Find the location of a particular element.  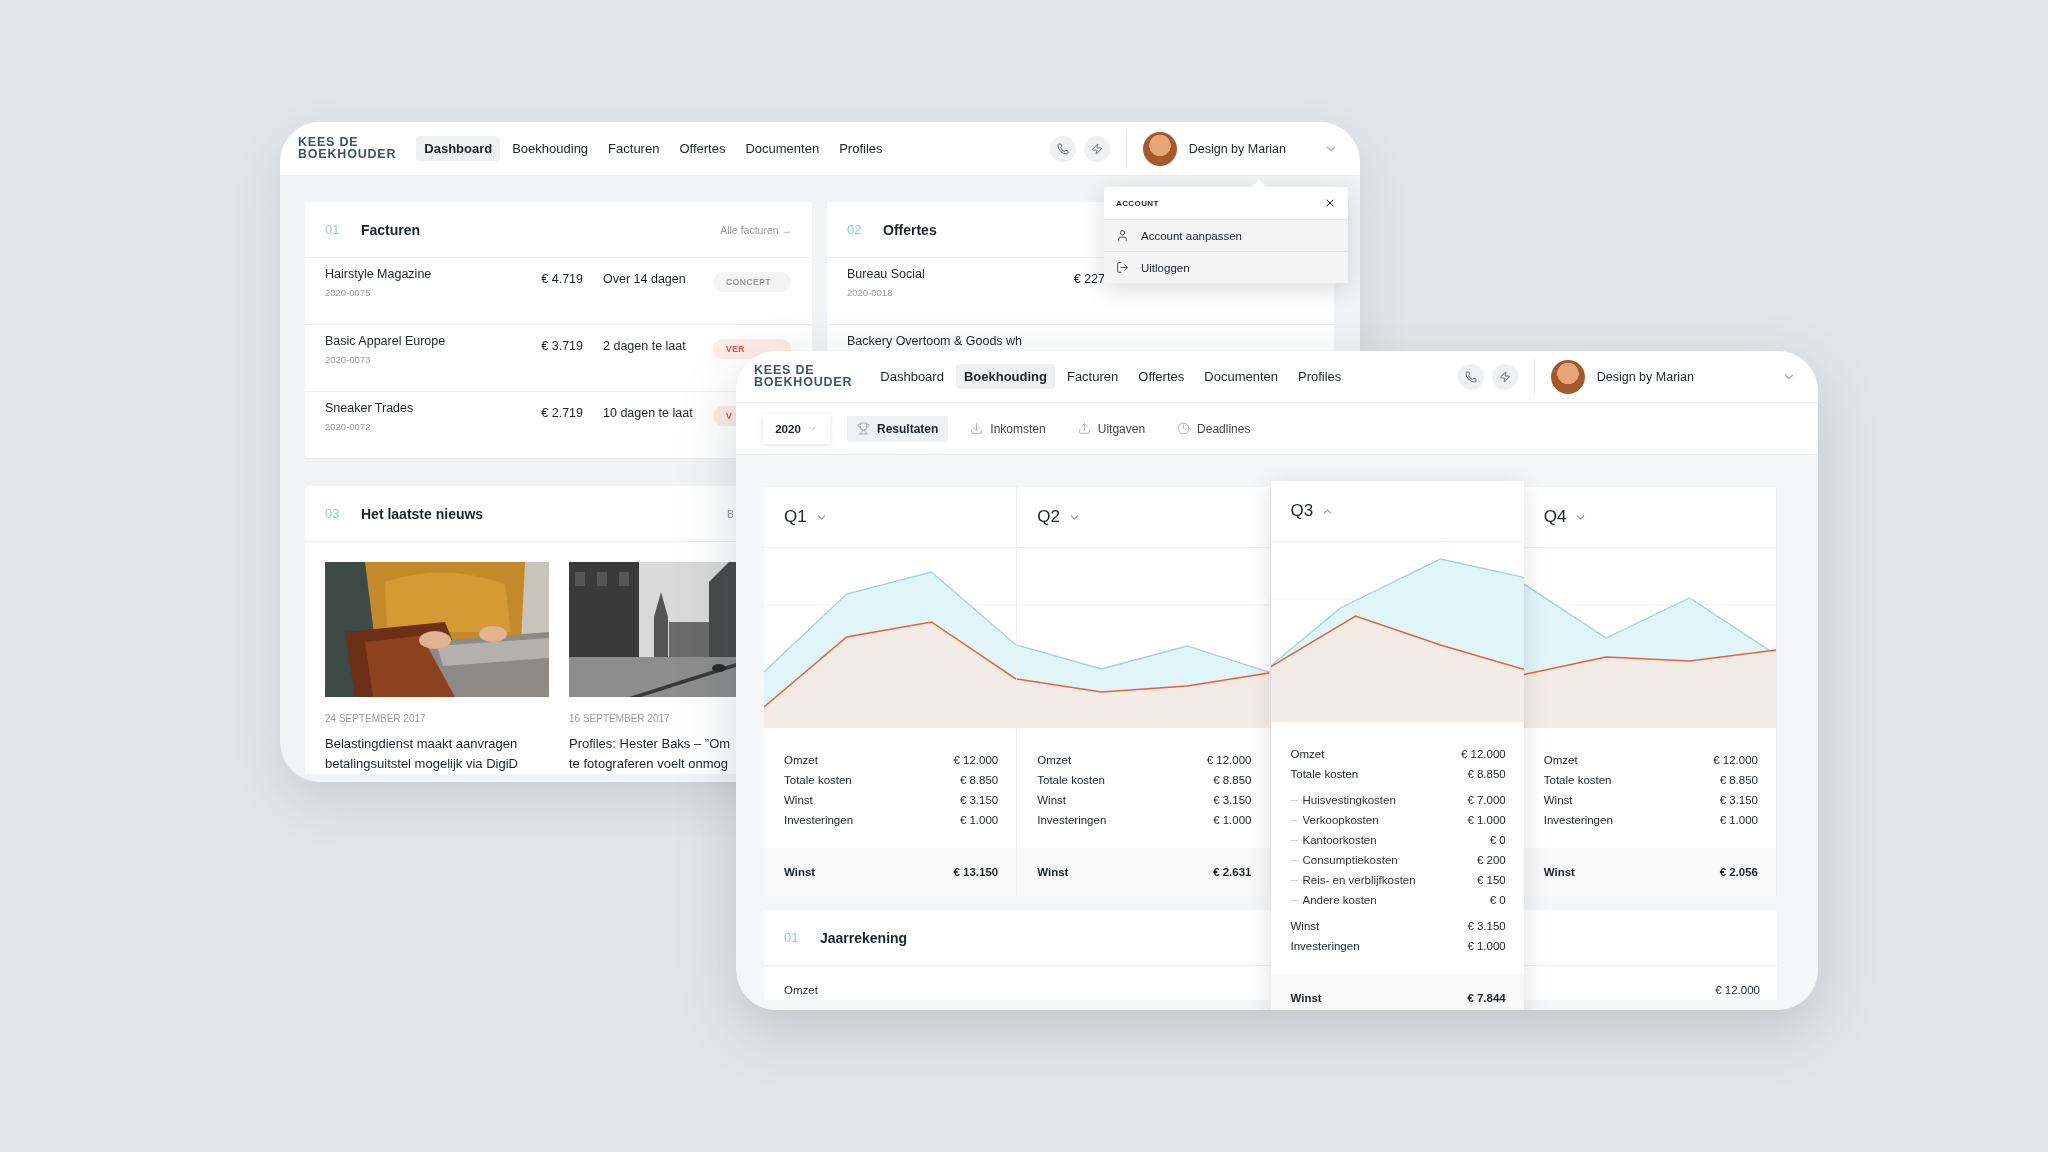

total-value: € 7.844 is located at coordinates (1486, 997).